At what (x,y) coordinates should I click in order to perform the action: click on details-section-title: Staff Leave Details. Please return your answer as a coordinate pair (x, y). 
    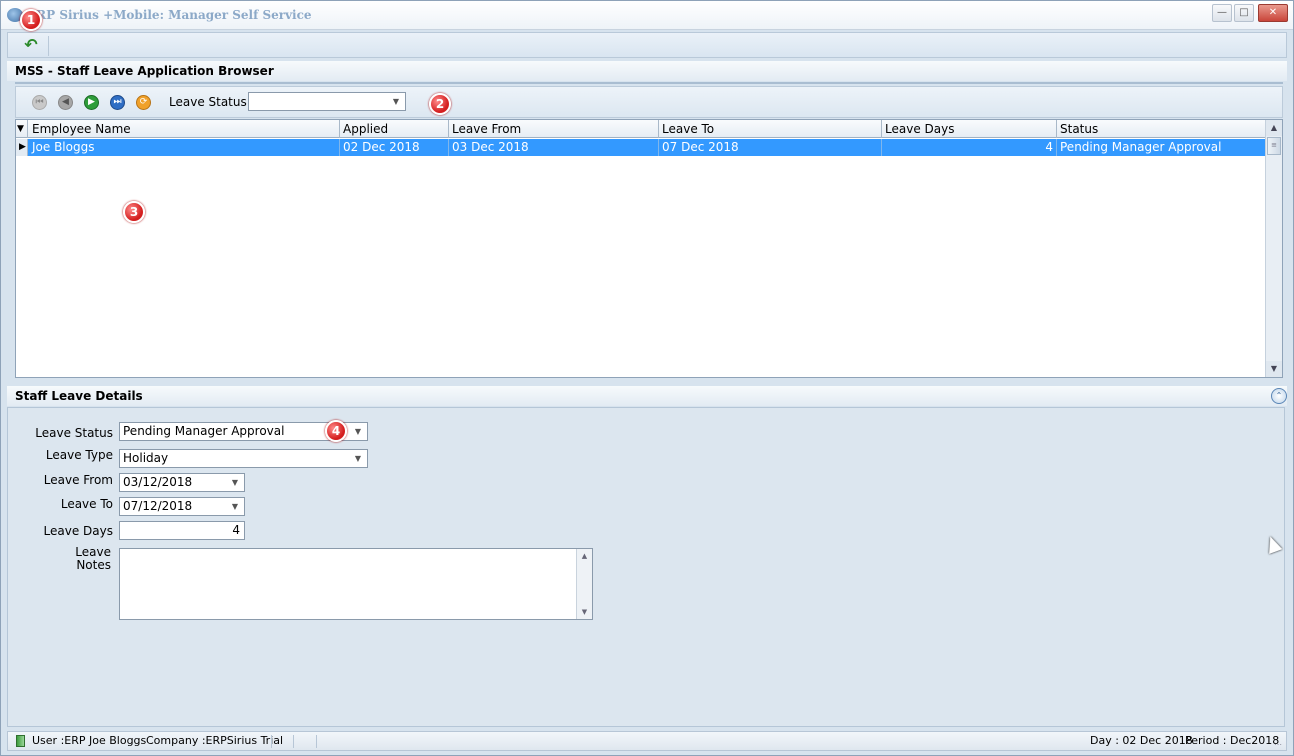
    Looking at the image, I should click on (647, 396).